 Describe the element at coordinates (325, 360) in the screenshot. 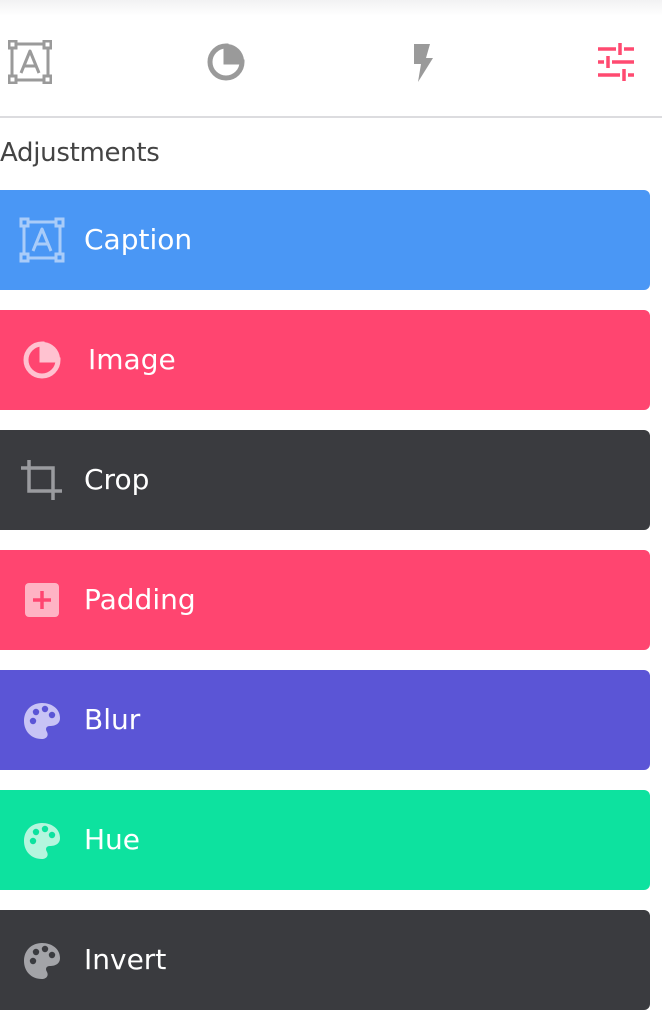

I see `image-button: Image` at that location.